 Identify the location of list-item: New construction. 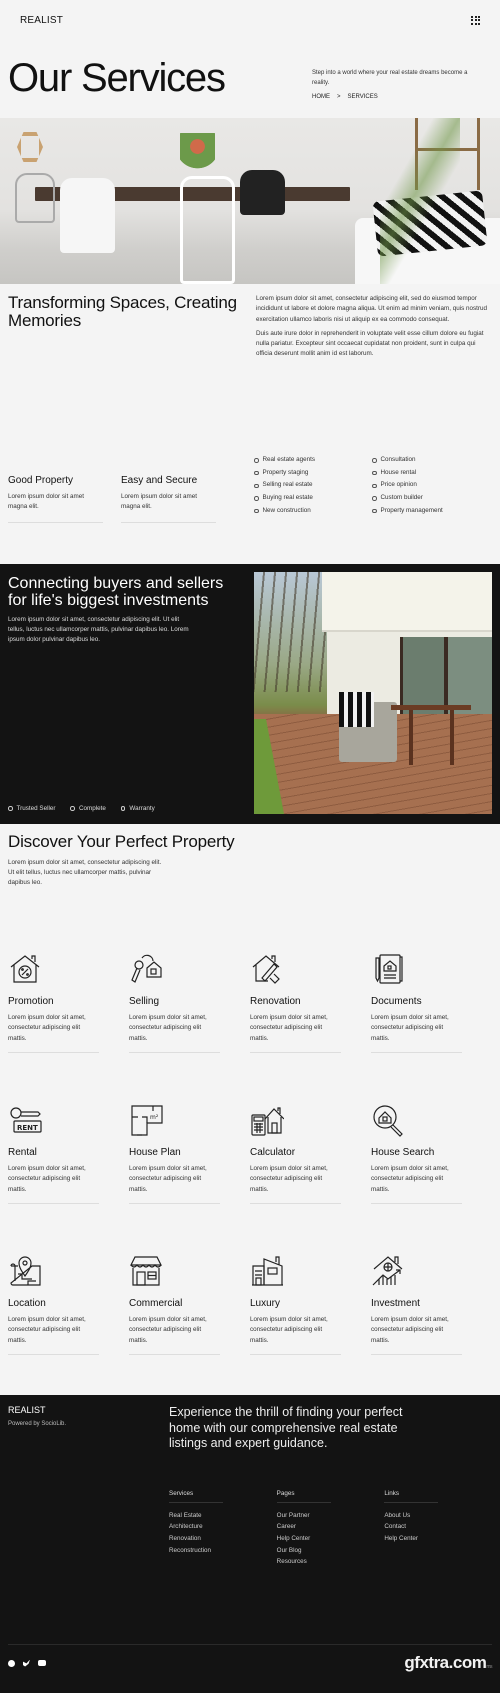
(313, 511).